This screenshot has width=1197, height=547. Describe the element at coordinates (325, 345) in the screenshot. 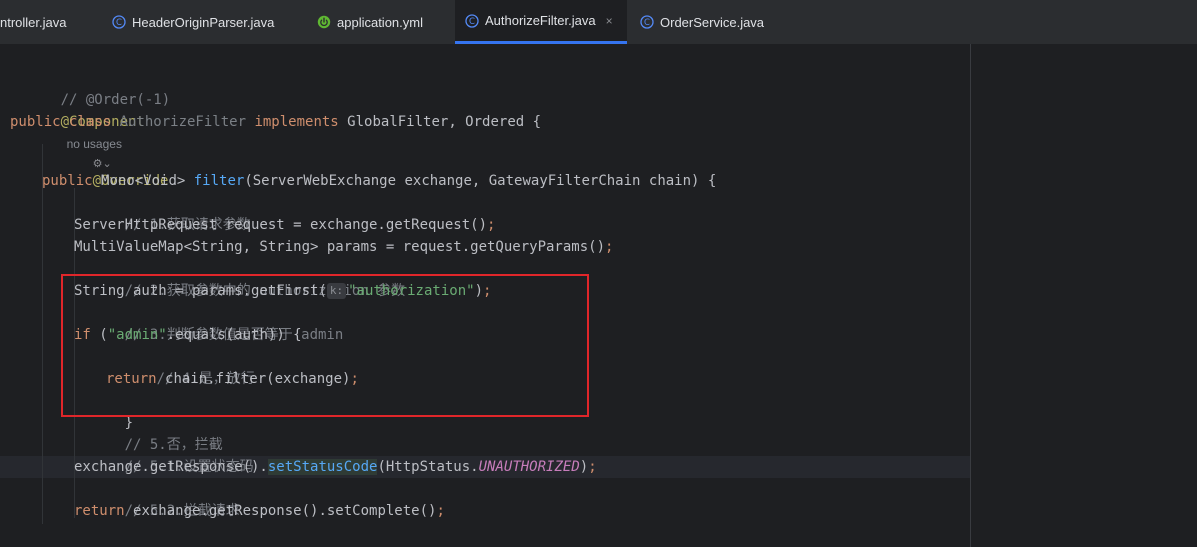

I see `highlight-annotation-box` at that location.